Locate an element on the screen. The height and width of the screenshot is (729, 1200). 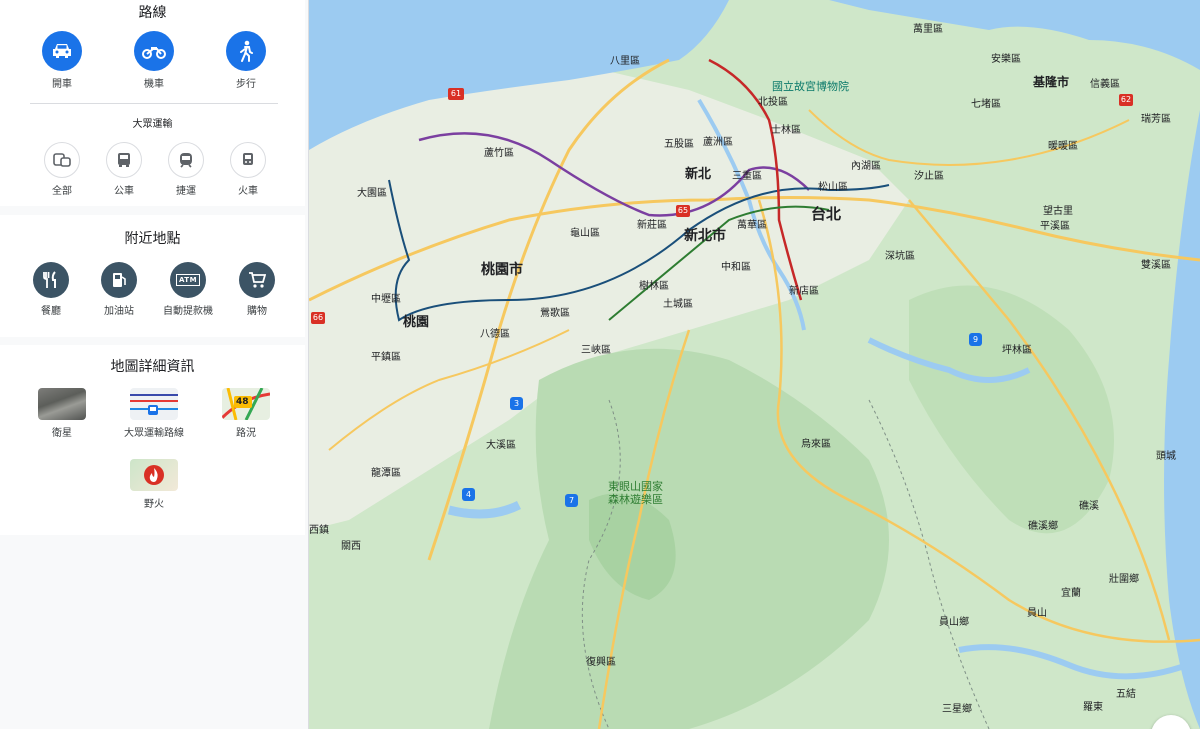
map-label-yilan: 宜蘭 is located at coordinates (1071, 591).